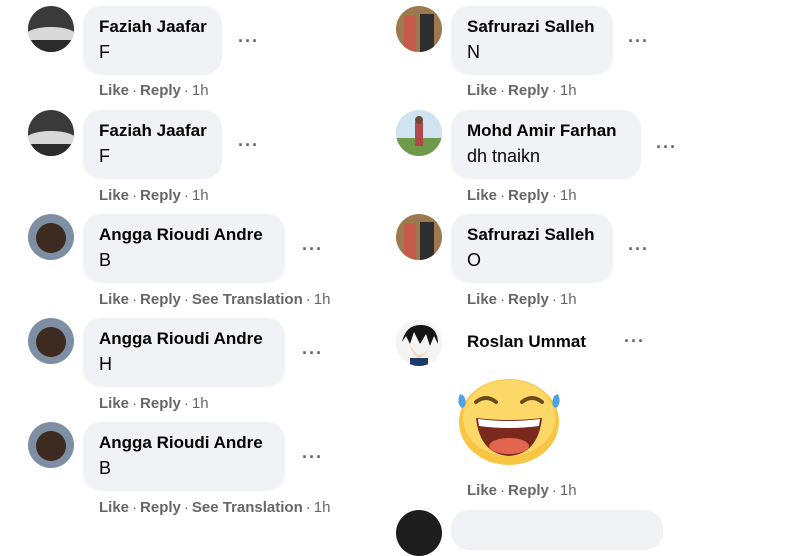 This screenshot has width=800, height=556. I want to click on comment-bubble: Safrurazi Salleh O, so click(532, 248).